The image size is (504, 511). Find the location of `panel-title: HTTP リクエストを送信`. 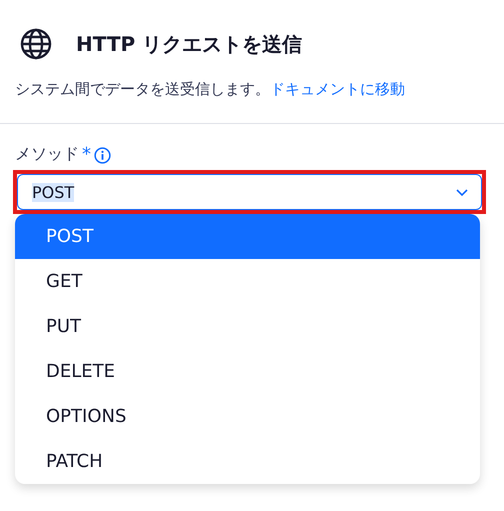

panel-title: HTTP リクエストを送信 is located at coordinates (189, 44).